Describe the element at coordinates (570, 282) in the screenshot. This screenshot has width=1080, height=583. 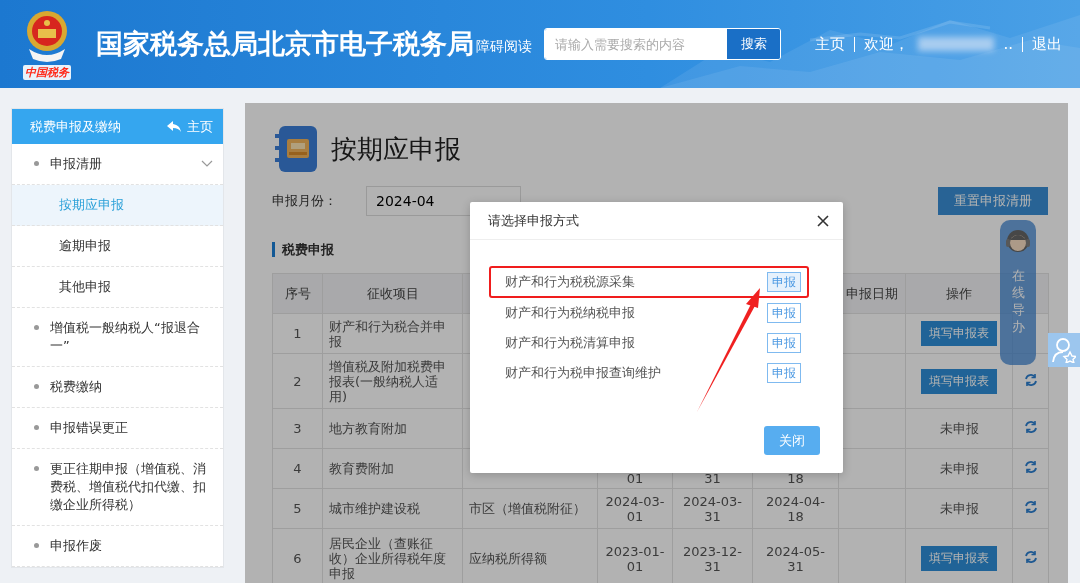
I see `option-label: 财产和行为税税源采集` at that location.